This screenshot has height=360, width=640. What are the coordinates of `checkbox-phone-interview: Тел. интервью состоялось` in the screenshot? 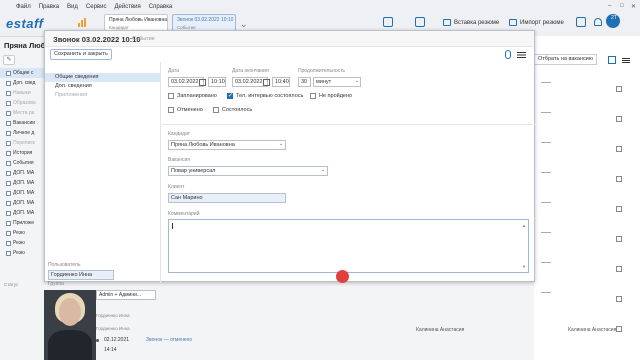 It's located at (265, 95).